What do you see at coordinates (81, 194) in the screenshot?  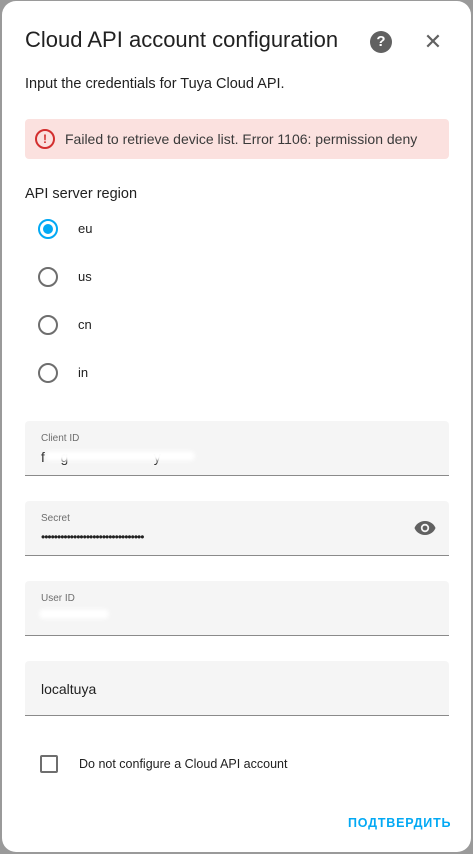 I see `region-label: API server region` at bounding box center [81, 194].